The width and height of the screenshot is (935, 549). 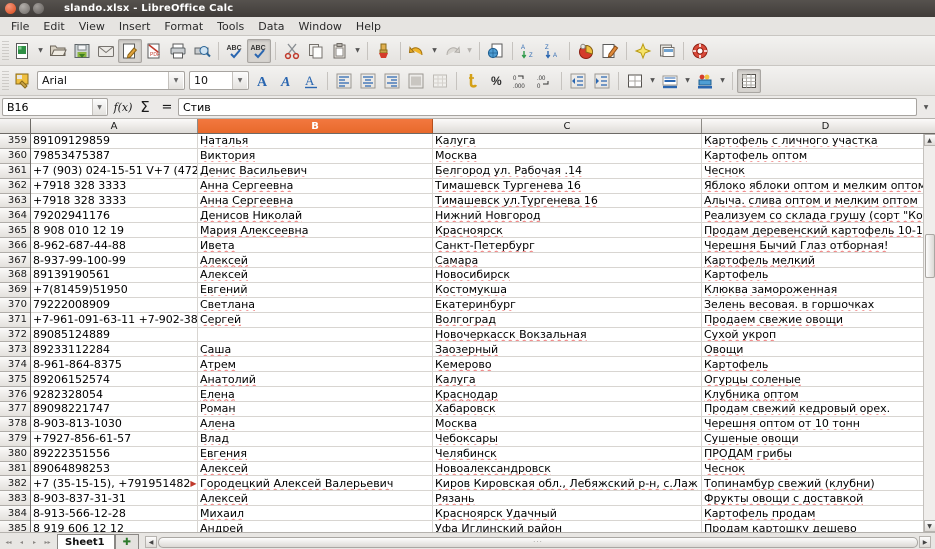 What do you see at coordinates (114, 379) in the screenshot?
I see `cell-a375: 89206152574` at bounding box center [114, 379].